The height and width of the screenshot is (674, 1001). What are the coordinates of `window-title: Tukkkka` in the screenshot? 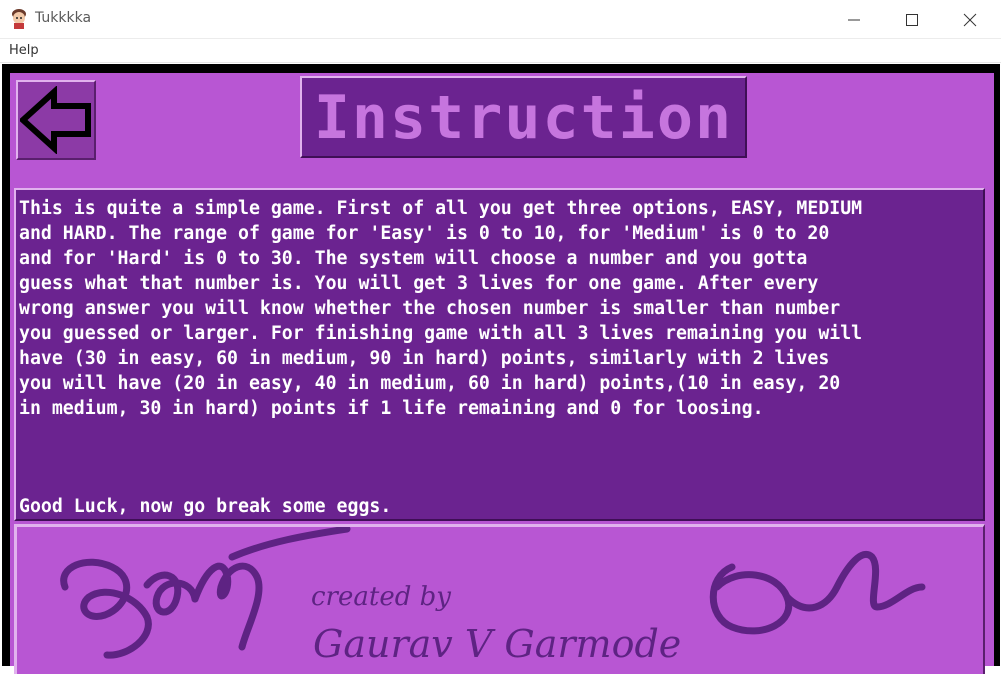 It's located at (63, 18).